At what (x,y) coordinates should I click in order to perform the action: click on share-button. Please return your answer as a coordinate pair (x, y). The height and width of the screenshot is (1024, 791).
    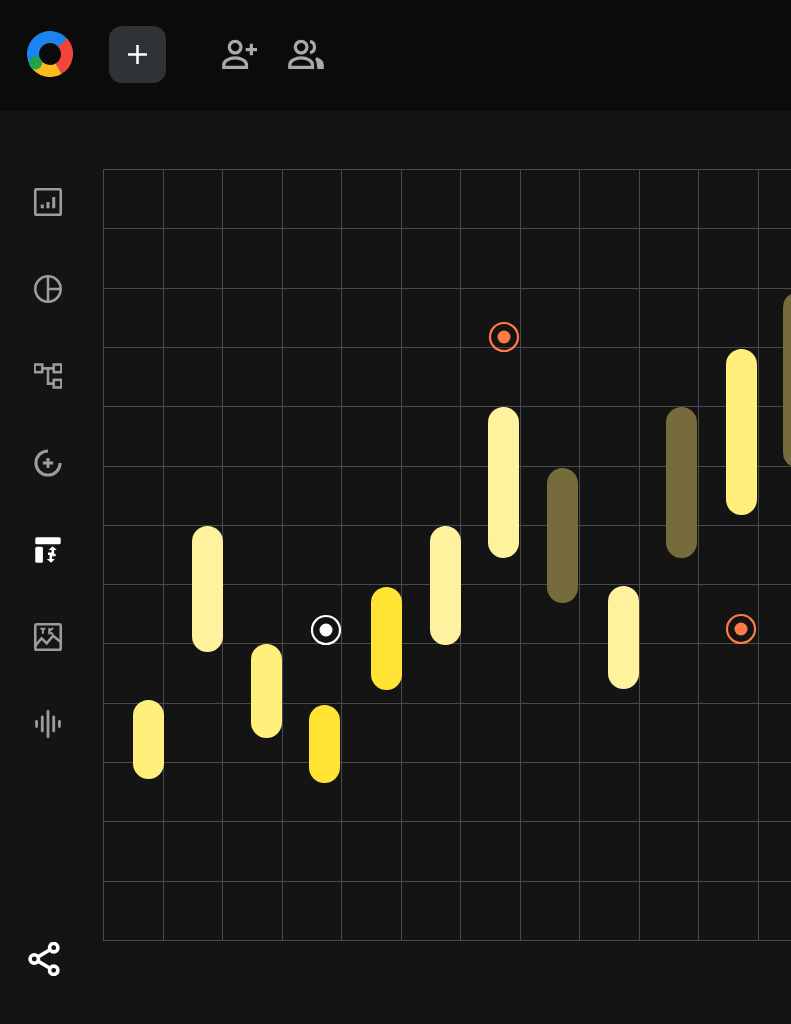
    Looking at the image, I should click on (44, 959).